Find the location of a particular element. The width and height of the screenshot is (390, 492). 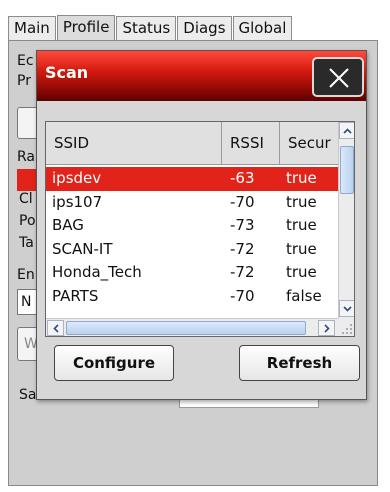

list-item: SCAN-IT -72 true is located at coordinates (192, 250).